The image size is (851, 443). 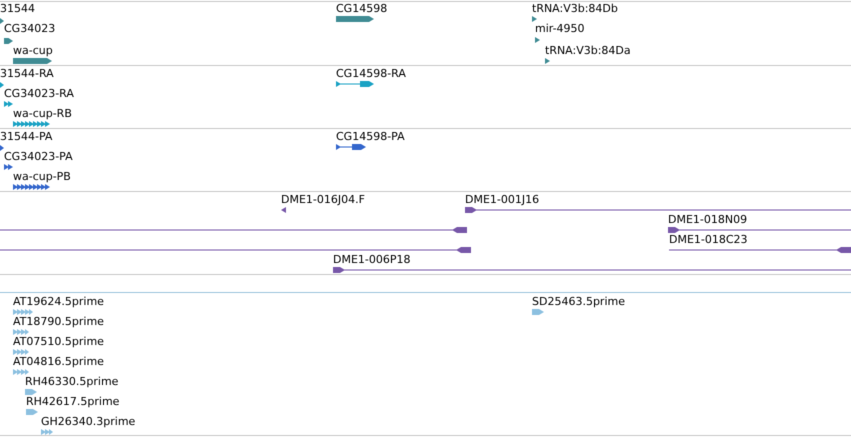 What do you see at coordinates (58, 302) in the screenshot?
I see `feature-label: AT19624.5prime` at bounding box center [58, 302].